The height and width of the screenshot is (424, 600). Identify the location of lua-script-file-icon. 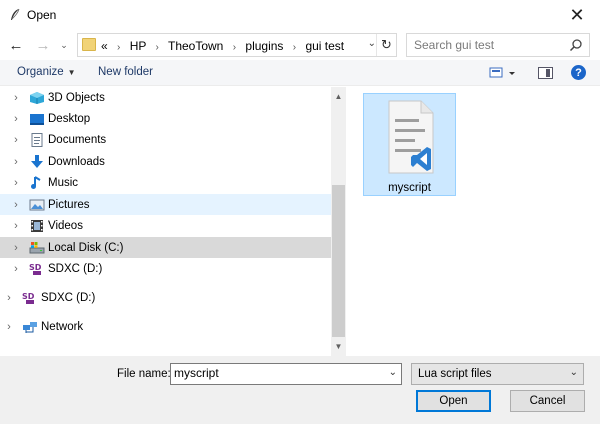
(411, 137).